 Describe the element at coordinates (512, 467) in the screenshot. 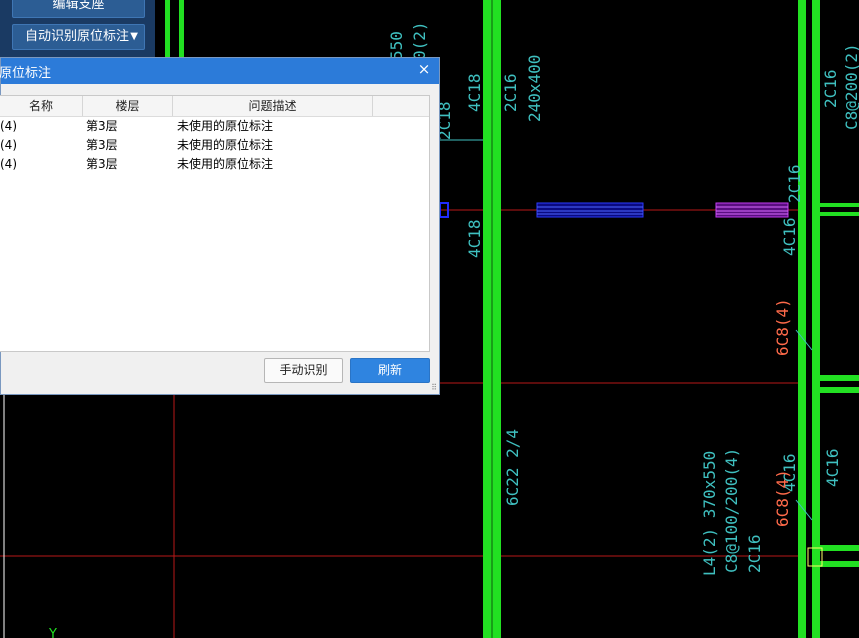

I see `annotation-text: 6C22 2/4` at that location.